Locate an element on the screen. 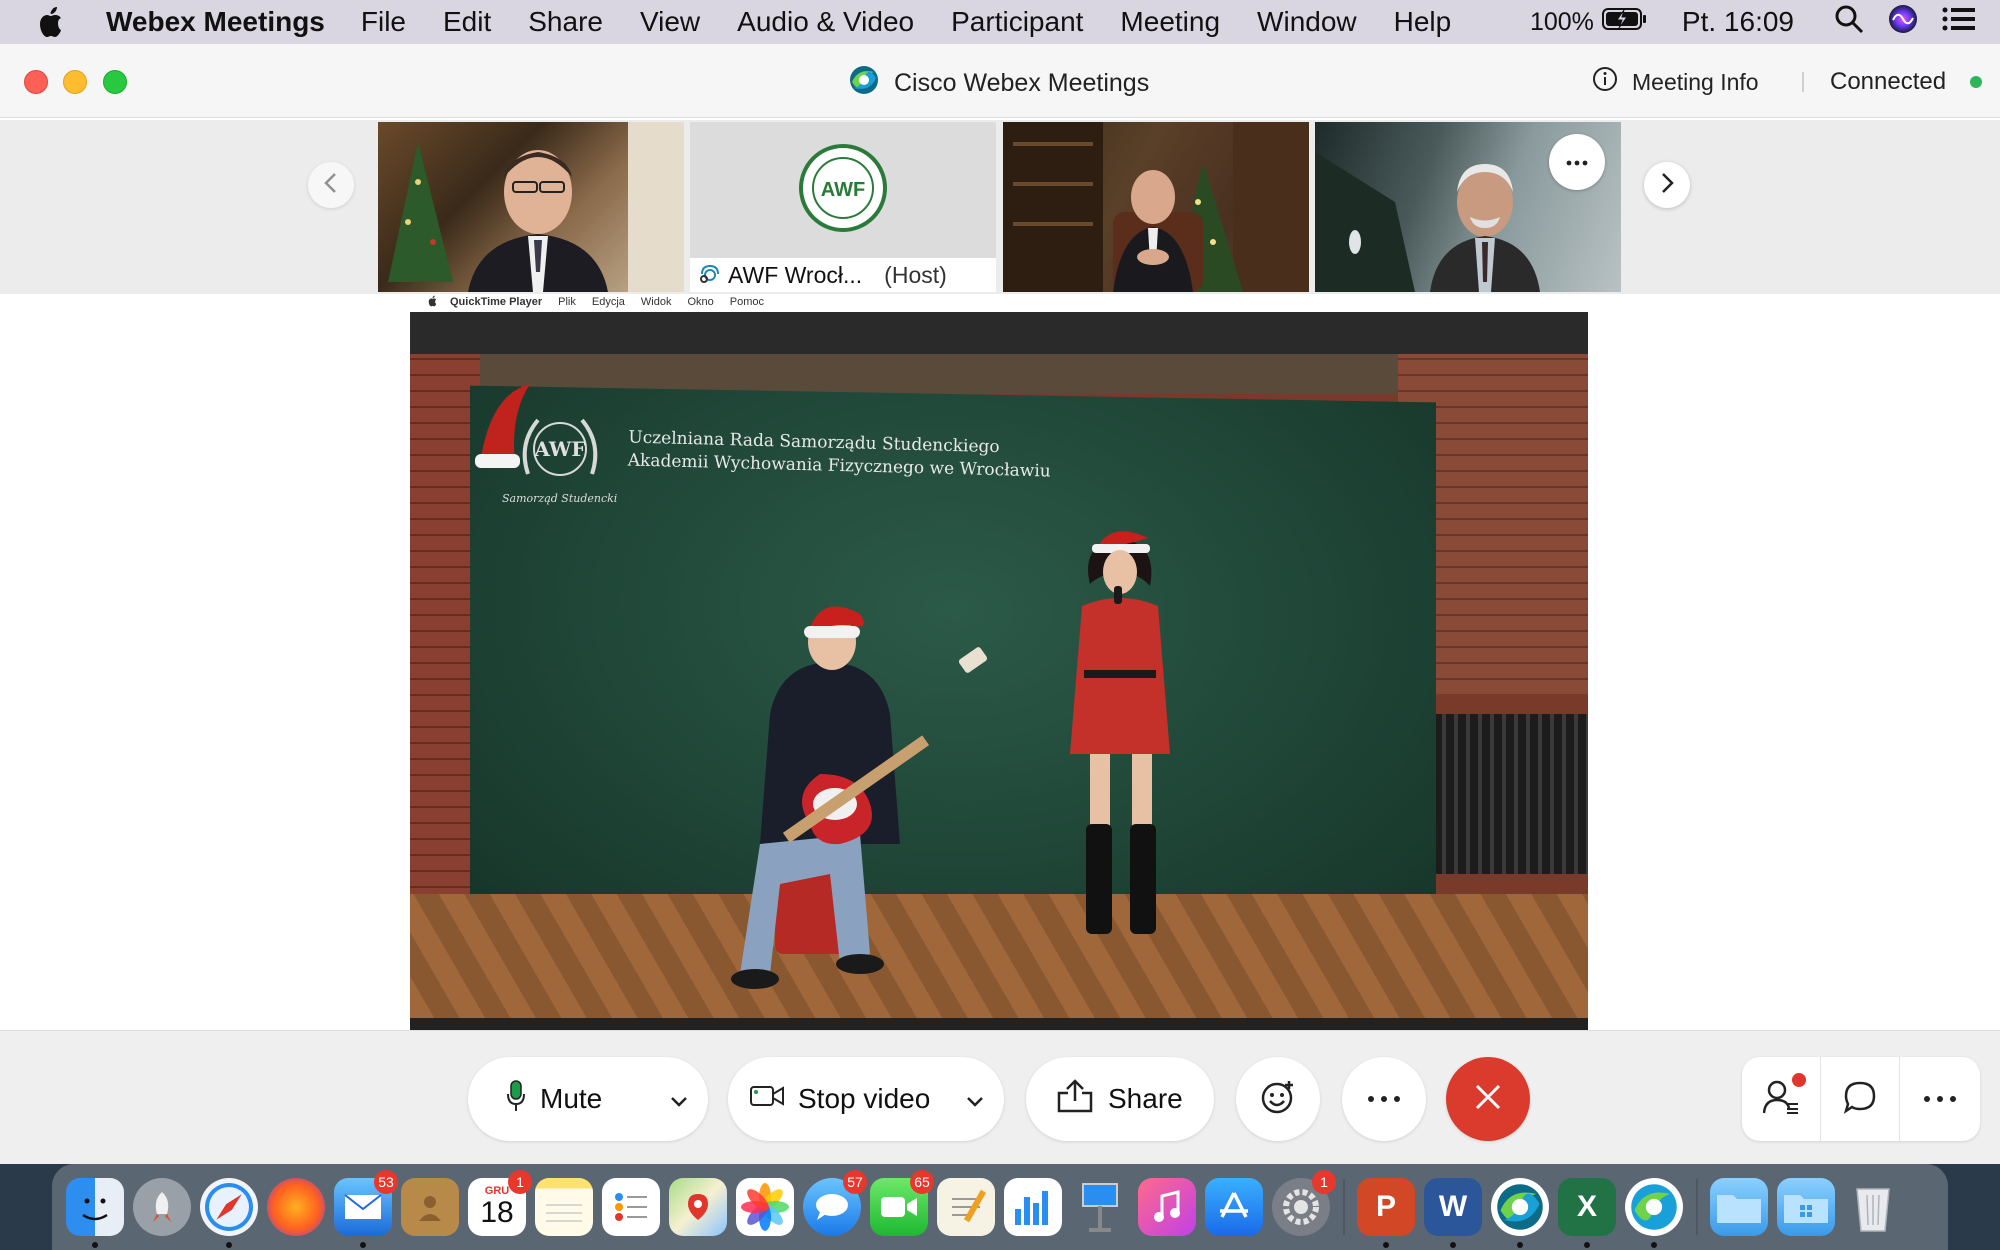  shared-menu-item: Okno is located at coordinates (700, 302).